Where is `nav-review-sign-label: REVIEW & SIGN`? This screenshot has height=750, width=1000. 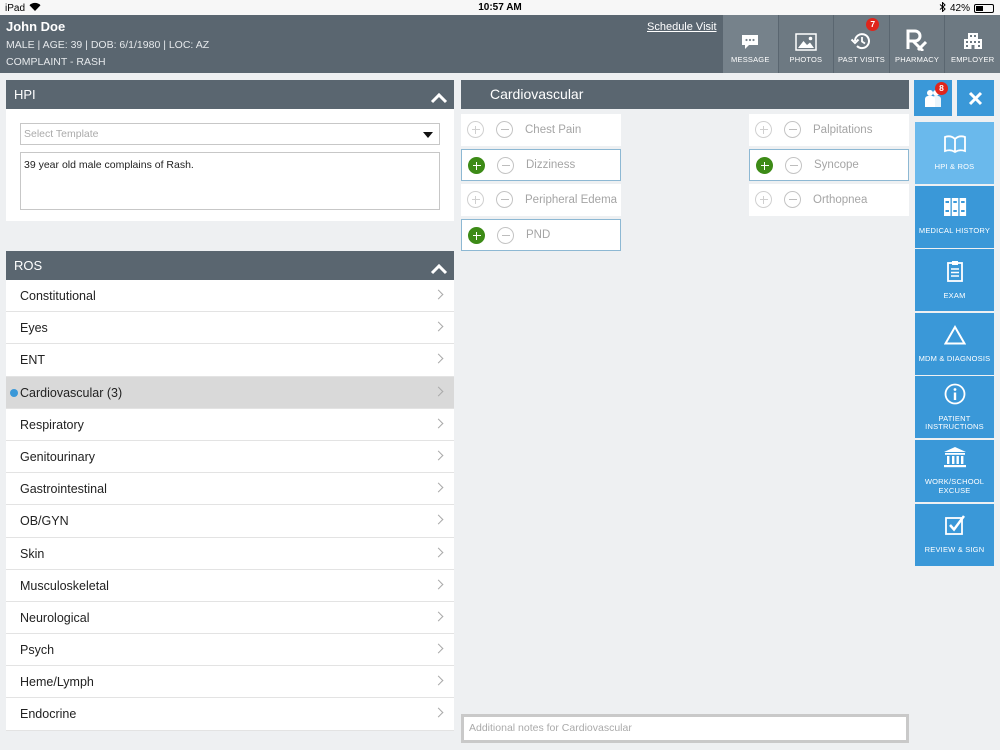
nav-review-sign-label: REVIEW & SIGN is located at coordinates (954, 550).